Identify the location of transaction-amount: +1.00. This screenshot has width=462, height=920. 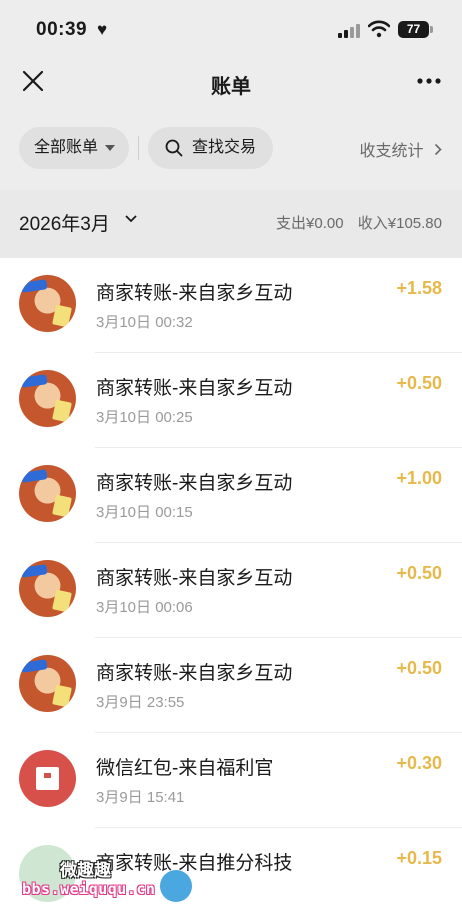
(419, 478).